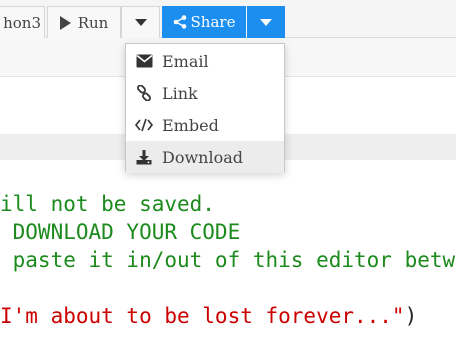  Describe the element at coordinates (411, 316) in the screenshot. I see `closing-paren: )` at that location.